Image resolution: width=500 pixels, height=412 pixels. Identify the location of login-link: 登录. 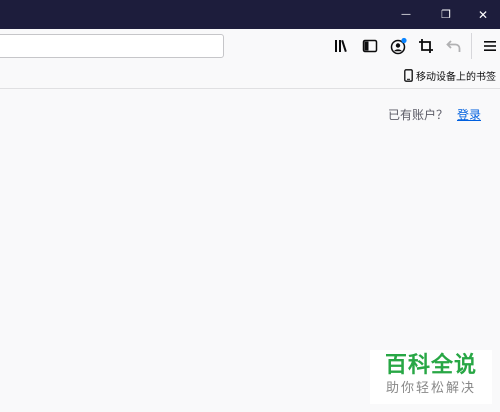
(469, 114).